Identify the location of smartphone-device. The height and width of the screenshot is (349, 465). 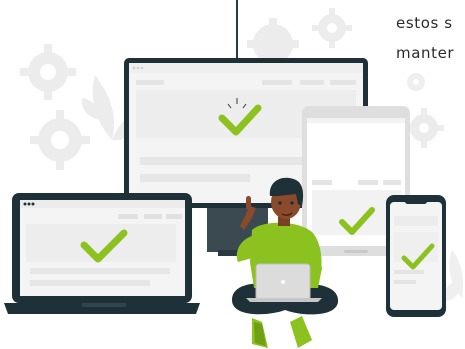
(416, 256).